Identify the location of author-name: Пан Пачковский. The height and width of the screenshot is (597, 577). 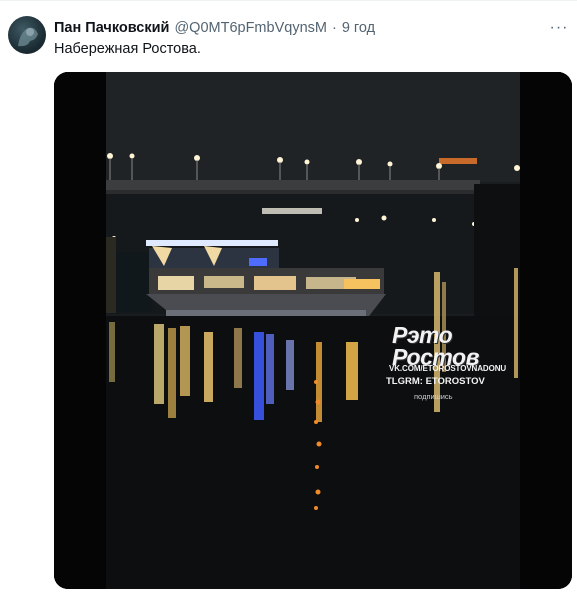
(111, 28).